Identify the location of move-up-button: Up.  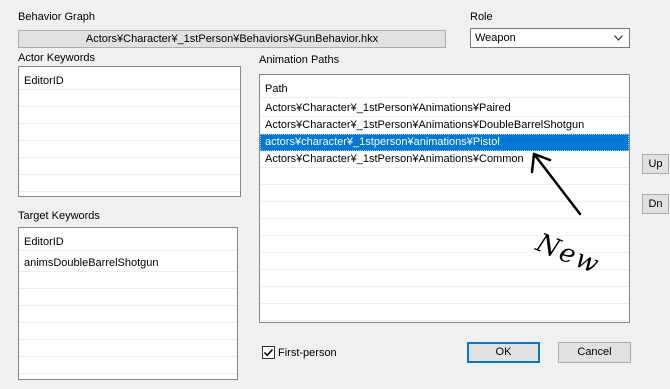
(655, 164).